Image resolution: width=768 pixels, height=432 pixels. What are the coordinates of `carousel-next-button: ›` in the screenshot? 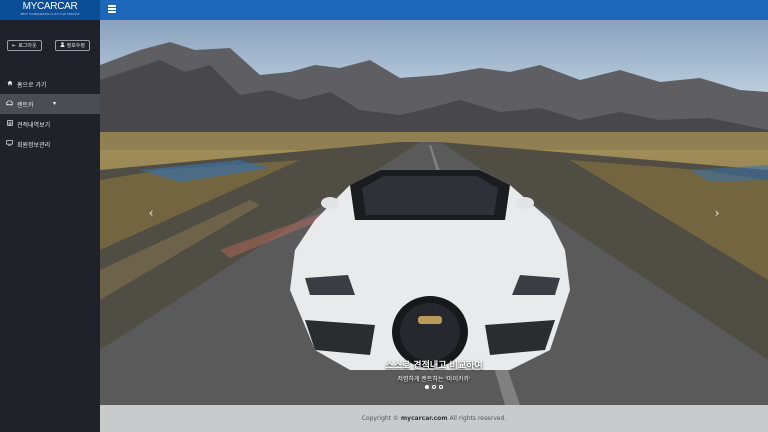 It's located at (717, 213).